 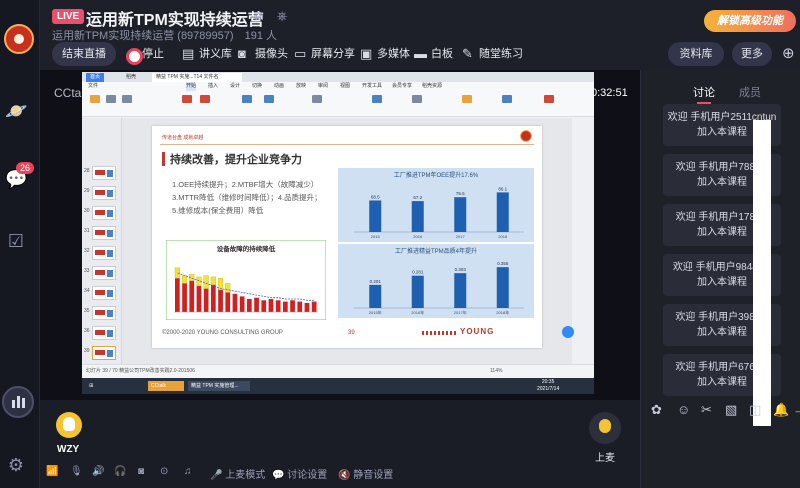 What do you see at coordinates (299, 473) in the screenshot?
I see `discussion-settings-button: 💬 讨论设置` at bounding box center [299, 473].